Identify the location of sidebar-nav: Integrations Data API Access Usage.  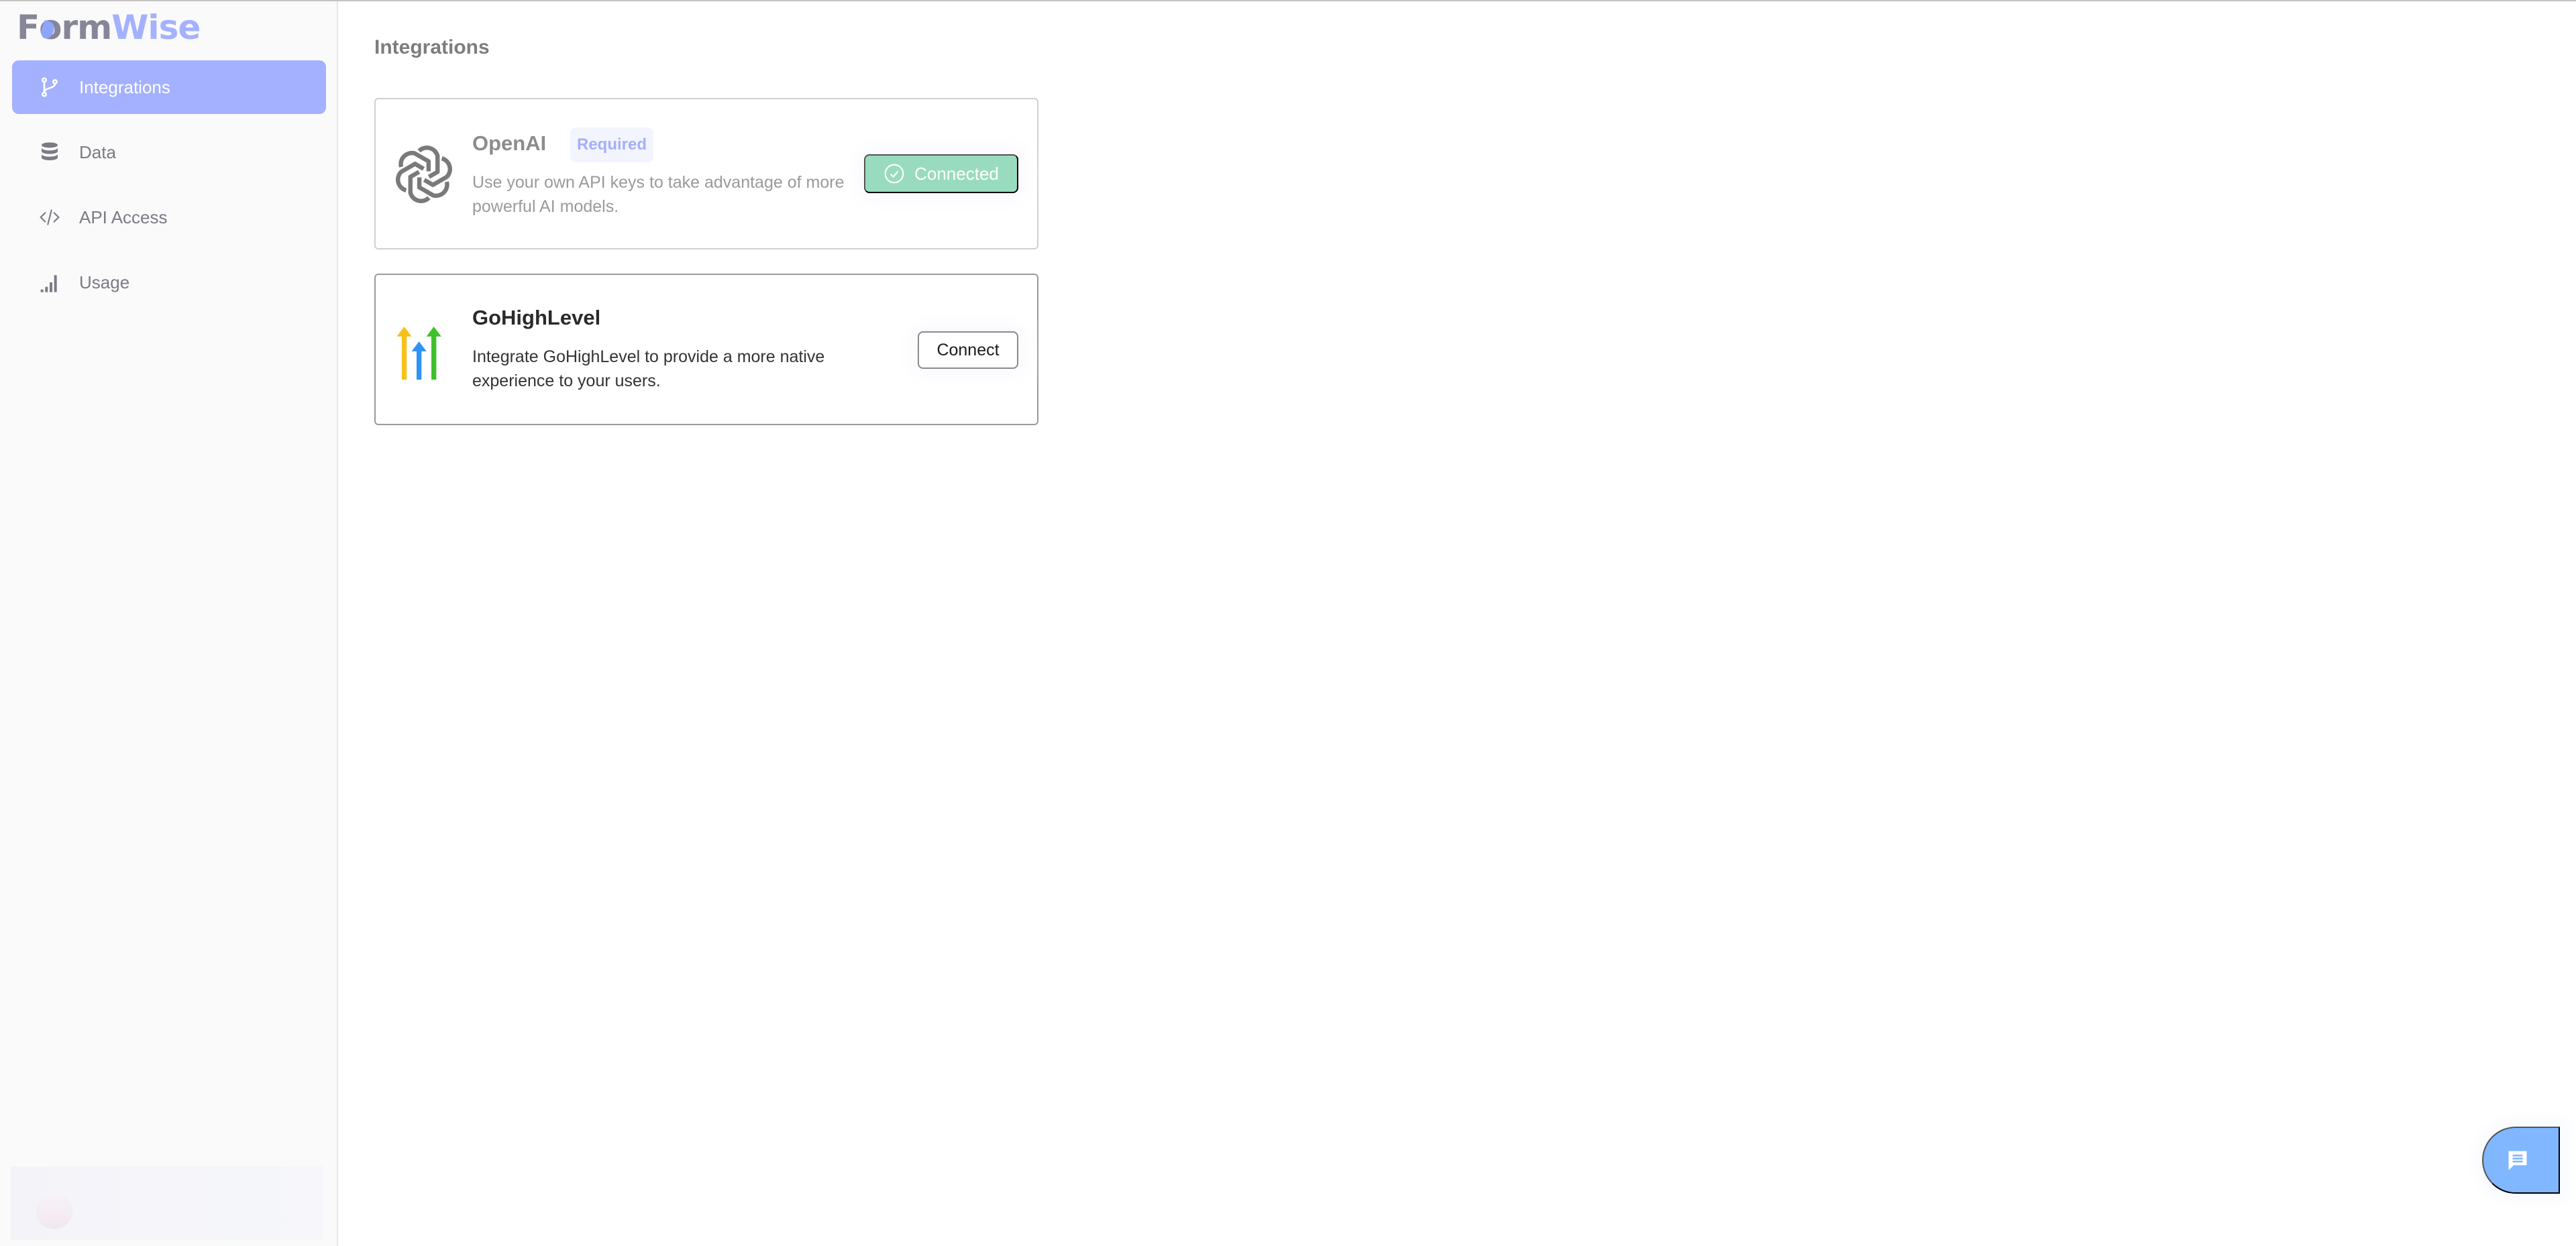
(169, 190).